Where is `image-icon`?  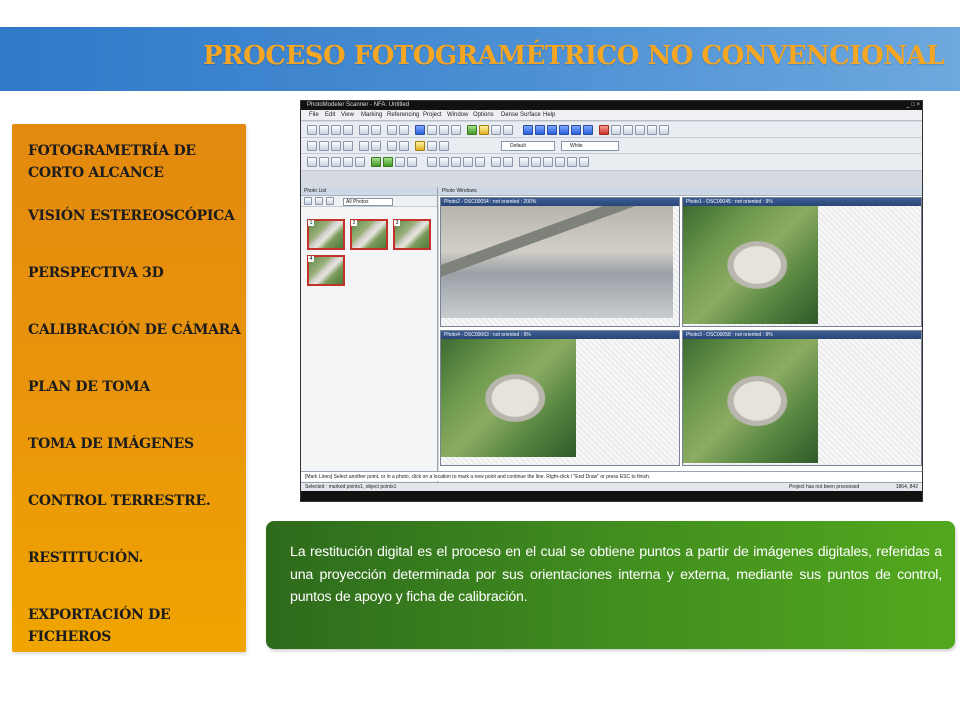
image-icon is located at coordinates (496, 162).